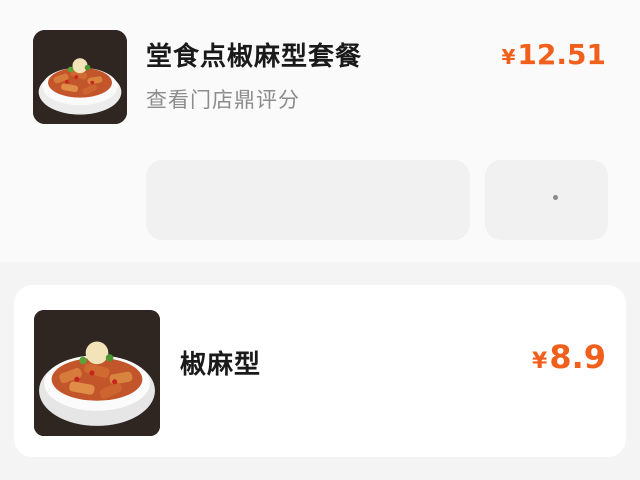 The width and height of the screenshot is (640, 480). Describe the element at coordinates (555, 197) in the screenshot. I see `loading-dot-icon` at that location.